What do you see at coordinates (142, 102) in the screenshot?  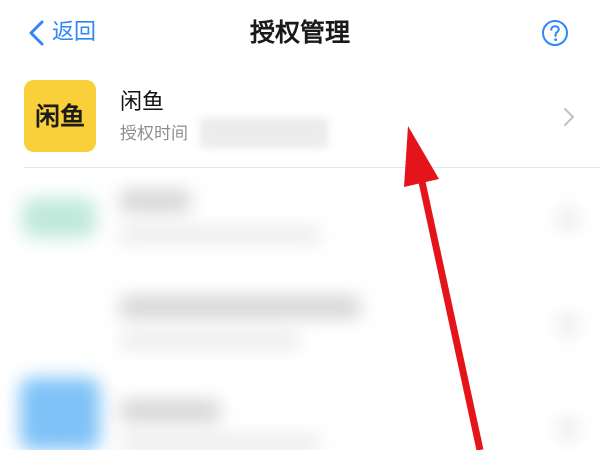 I see `app-name: 闲鱼` at bounding box center [142, 102].